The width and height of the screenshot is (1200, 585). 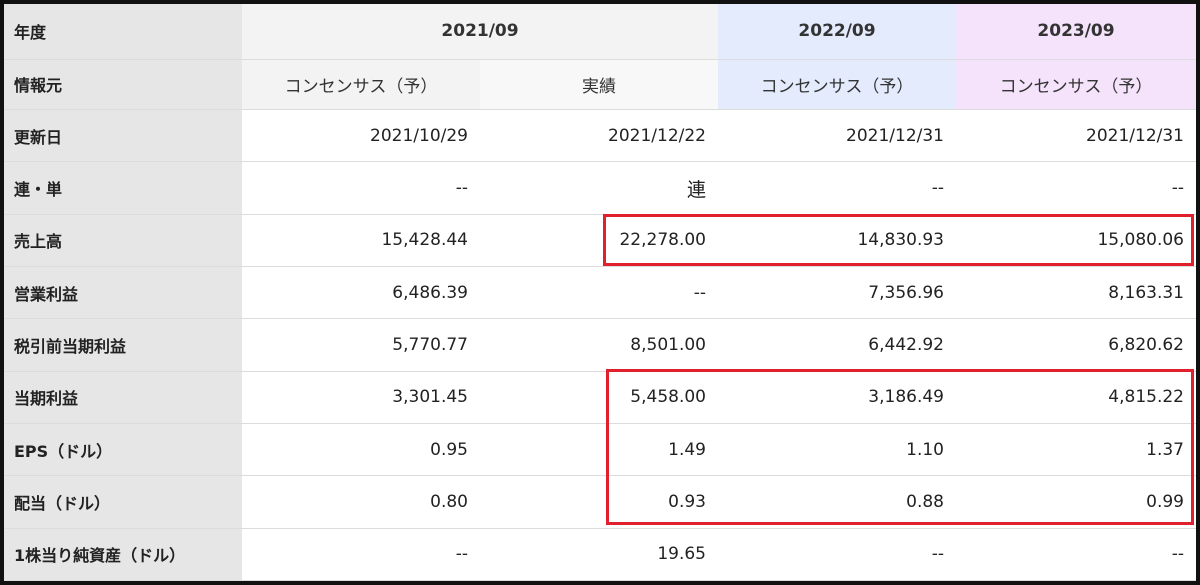 I want to click on row-label: 売上高, so click(x=123, y=241).